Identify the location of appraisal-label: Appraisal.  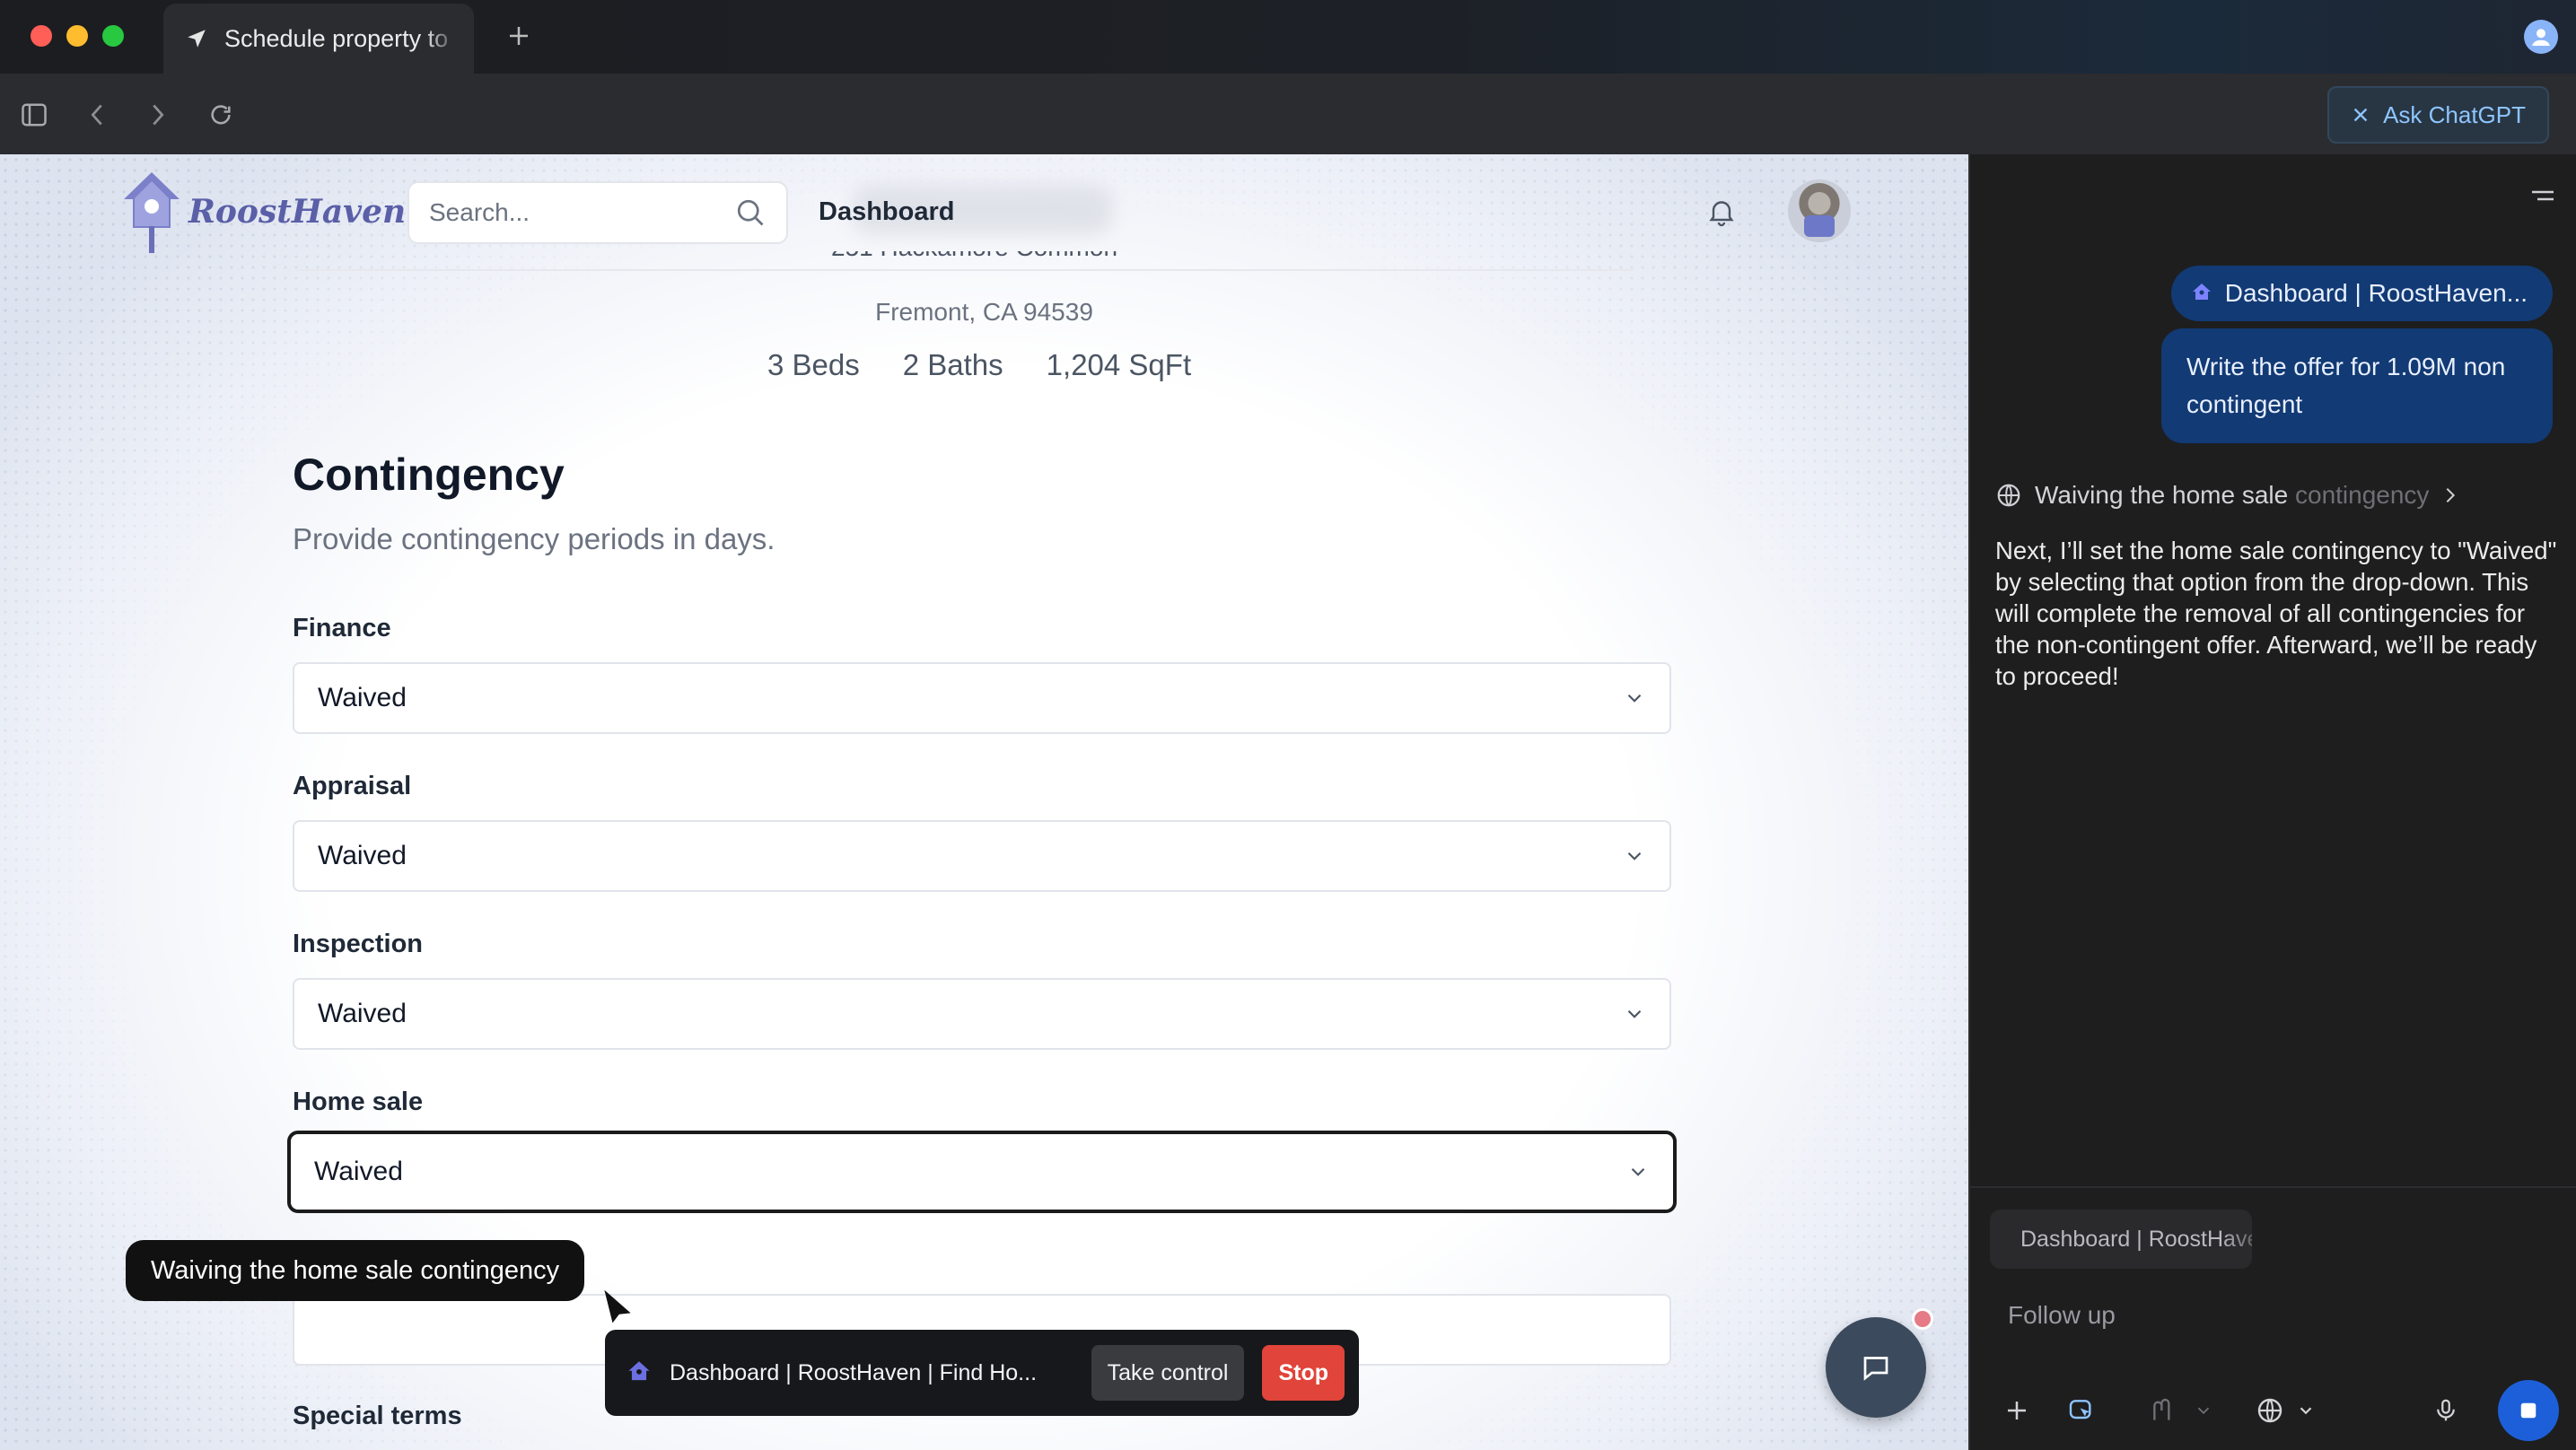
(352, 786).